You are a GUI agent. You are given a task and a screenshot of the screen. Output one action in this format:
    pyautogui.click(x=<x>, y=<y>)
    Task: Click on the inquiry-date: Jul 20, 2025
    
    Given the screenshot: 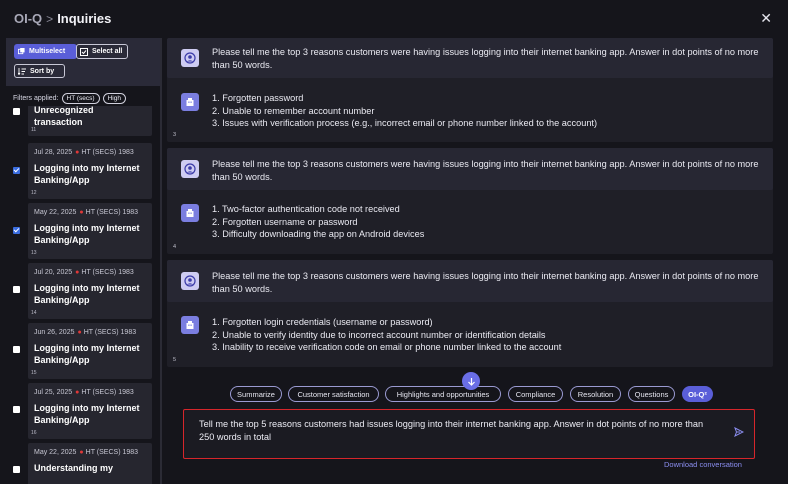 What is the action you would take?
    pyautogui.click(x=53, y=272)
    